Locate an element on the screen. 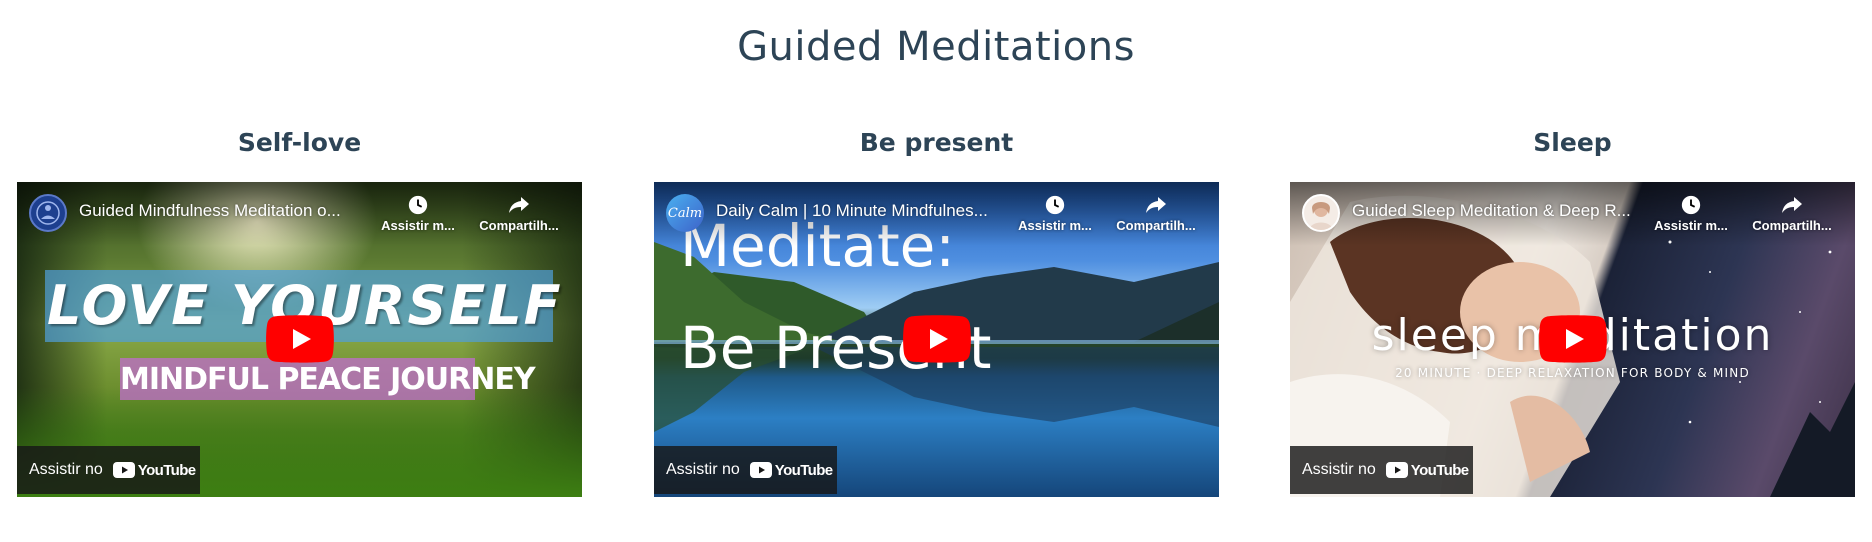 This screenshot has height=542, width=1872. channel-avatar: Calm is located at coordinates (685, 213).